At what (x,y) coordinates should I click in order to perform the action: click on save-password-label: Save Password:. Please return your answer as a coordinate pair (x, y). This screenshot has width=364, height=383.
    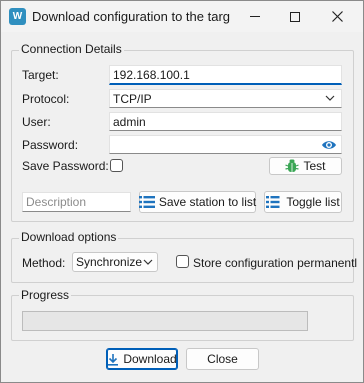
    Looking at the image, I should click on (65, 166).